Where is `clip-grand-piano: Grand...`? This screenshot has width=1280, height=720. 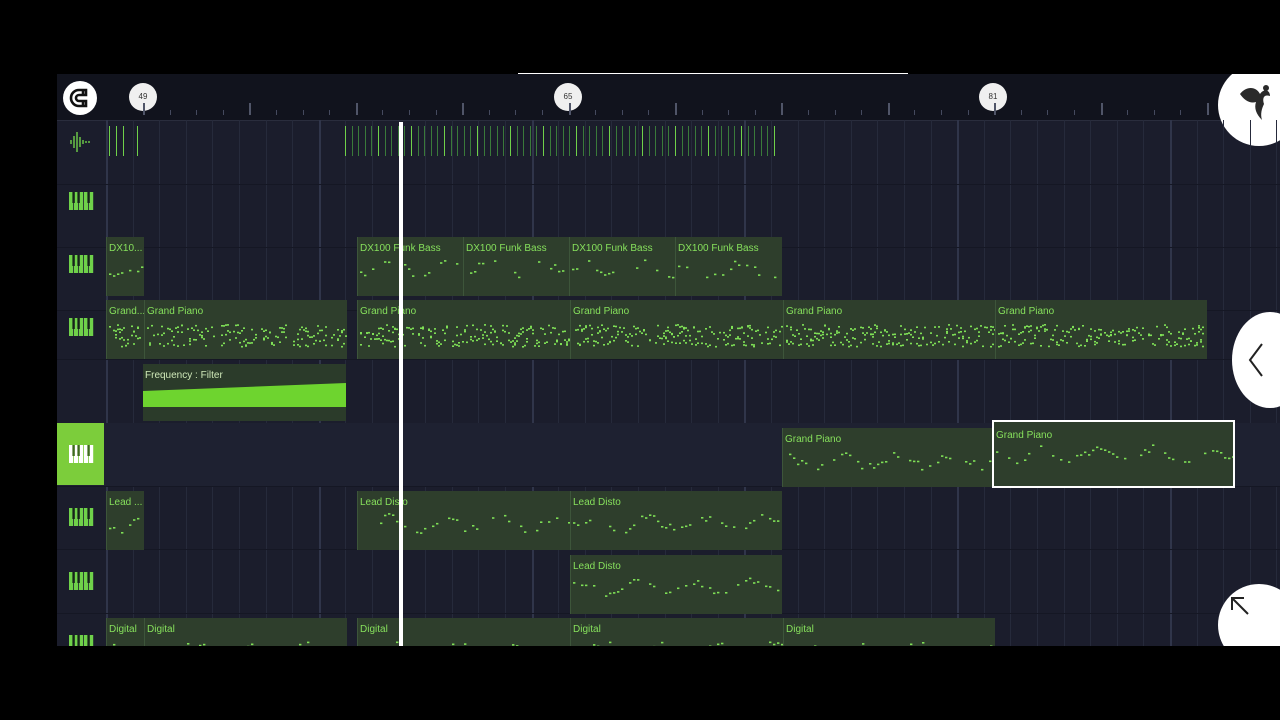 clip-grand-piano: Grand... is located at coordinates (125, 329).